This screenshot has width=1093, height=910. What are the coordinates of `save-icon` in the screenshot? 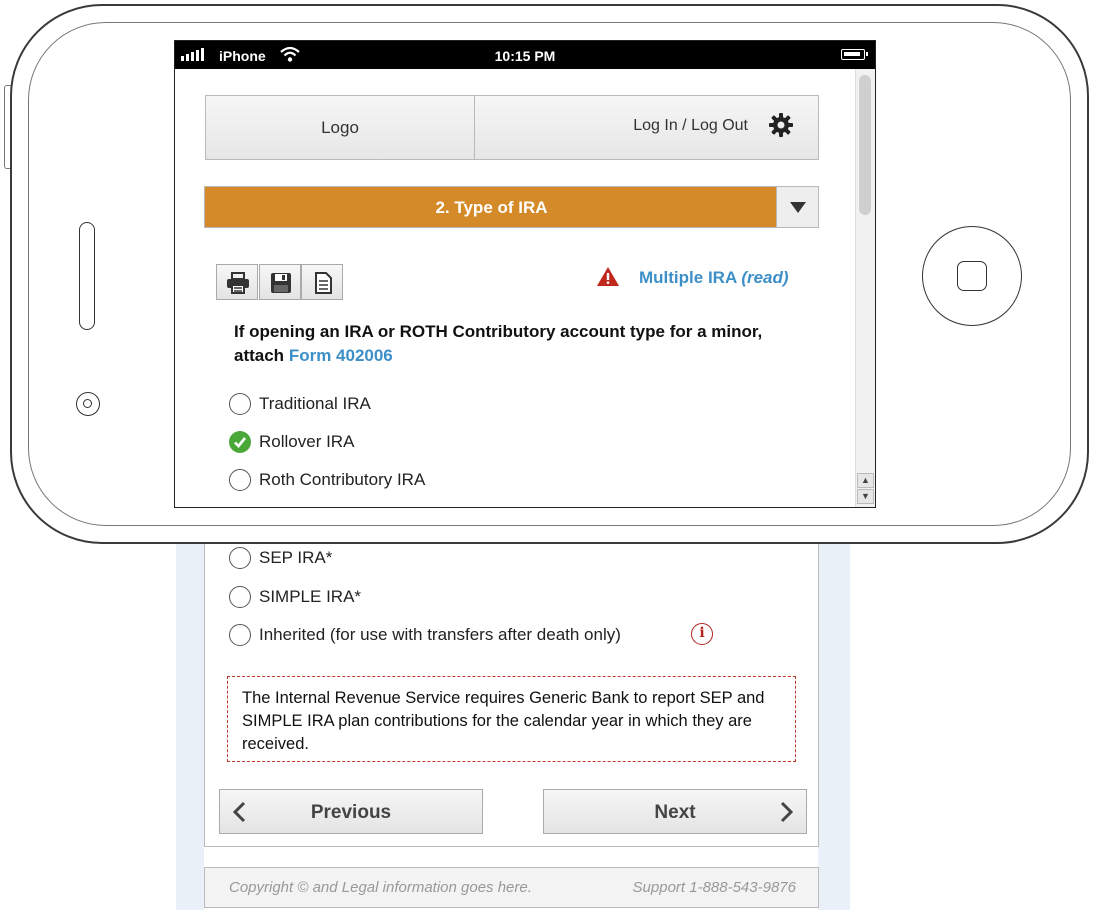 It's located at (280, 282).